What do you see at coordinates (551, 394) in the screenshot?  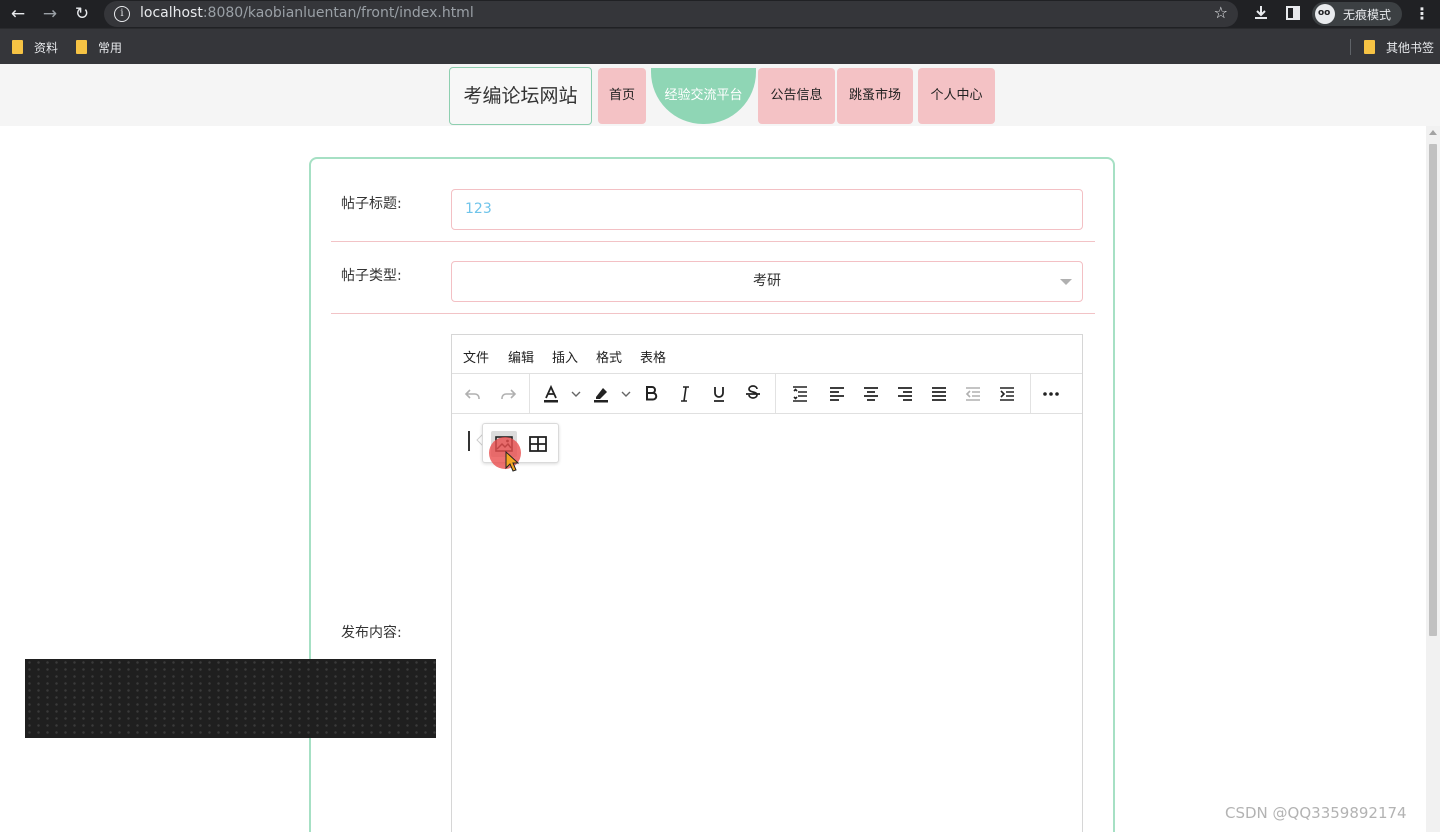 I see `text-color-icon` at bounding box center [551, 394].